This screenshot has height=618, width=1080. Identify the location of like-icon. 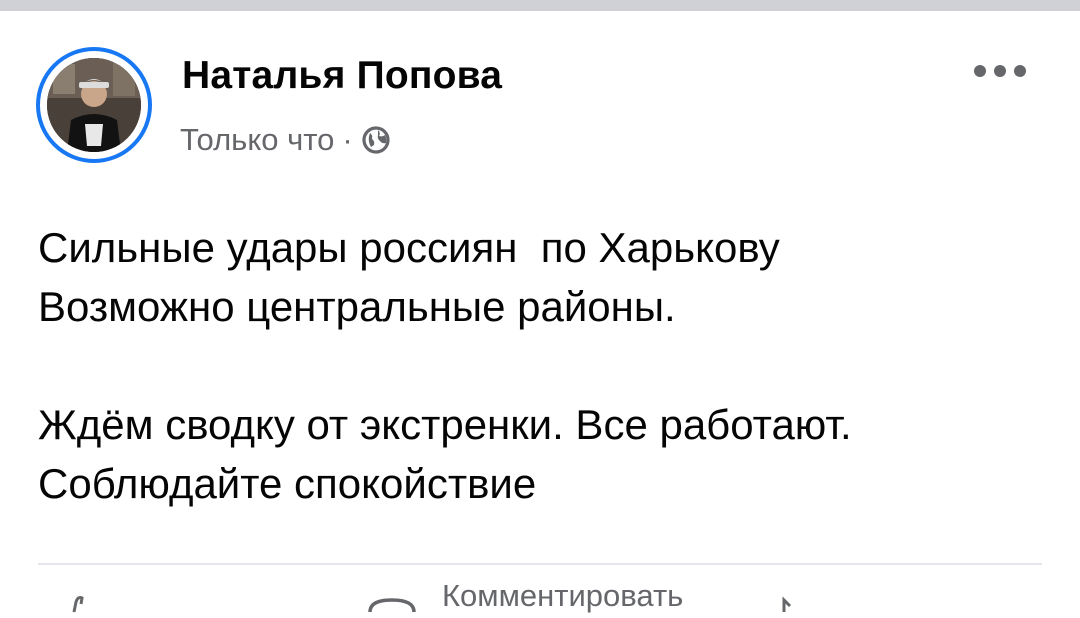
(80, 604).